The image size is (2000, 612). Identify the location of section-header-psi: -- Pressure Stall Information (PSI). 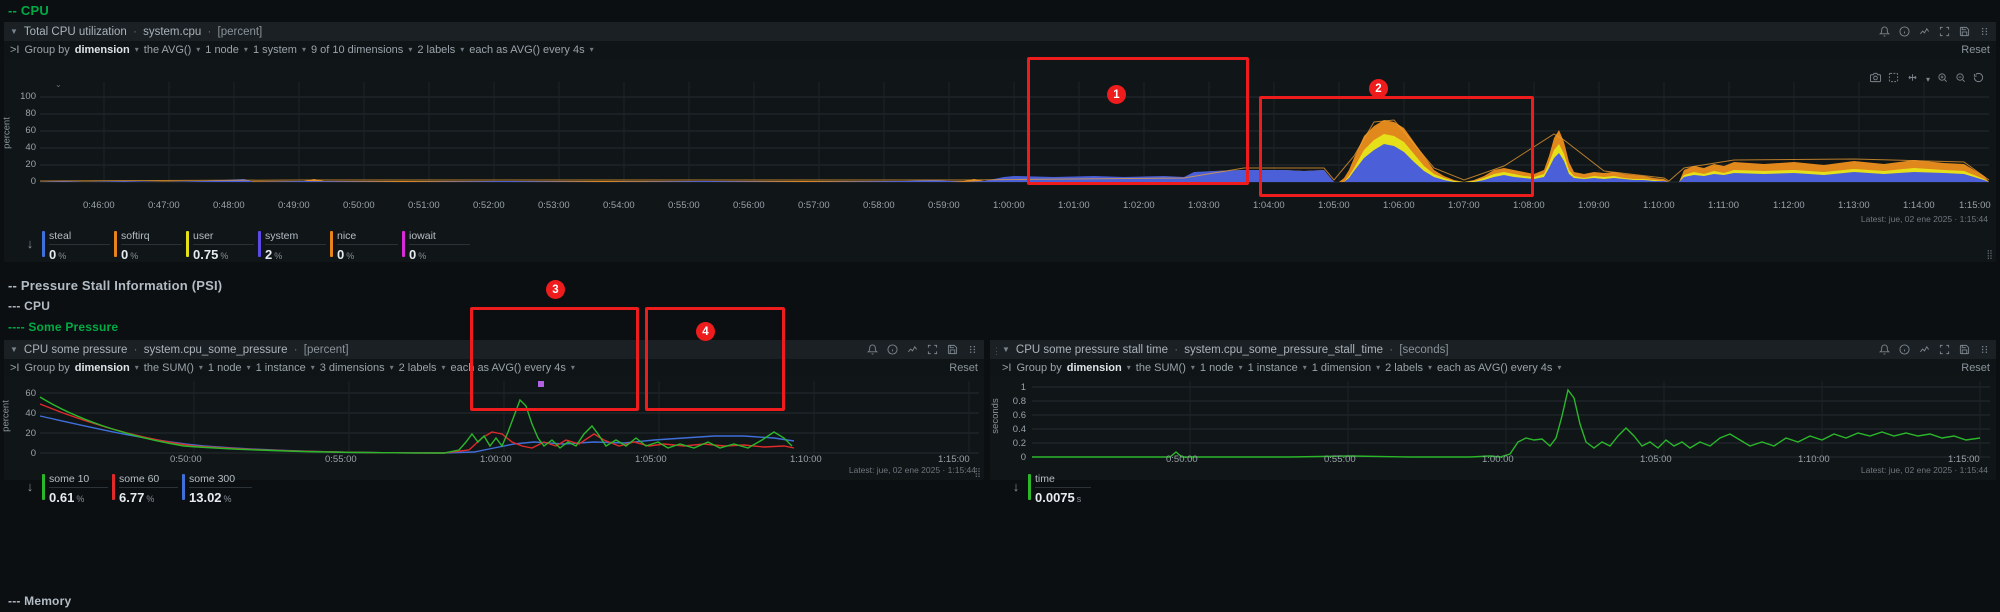
(113, 285).